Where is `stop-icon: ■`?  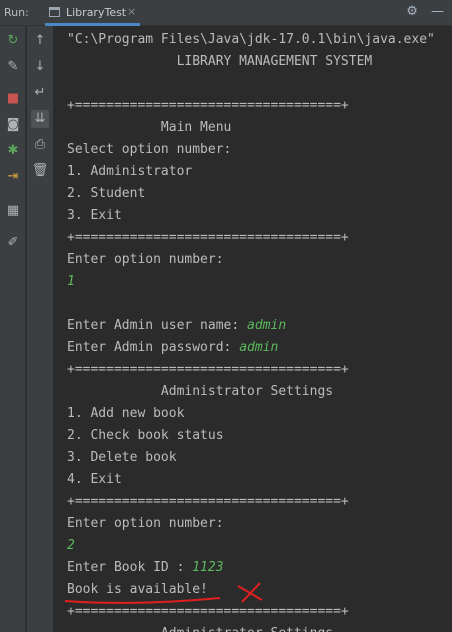 stop-icon: ■ is located at coordinates (13, 99).